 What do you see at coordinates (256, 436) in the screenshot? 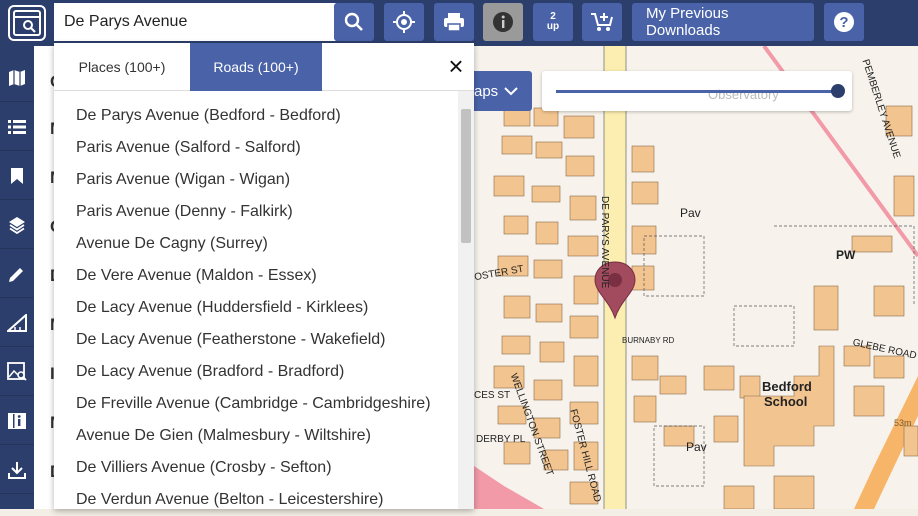
I see `list-item: Avenue De Gien (Malmesbury - Wiltshire)` at bounding box center [256, 436].